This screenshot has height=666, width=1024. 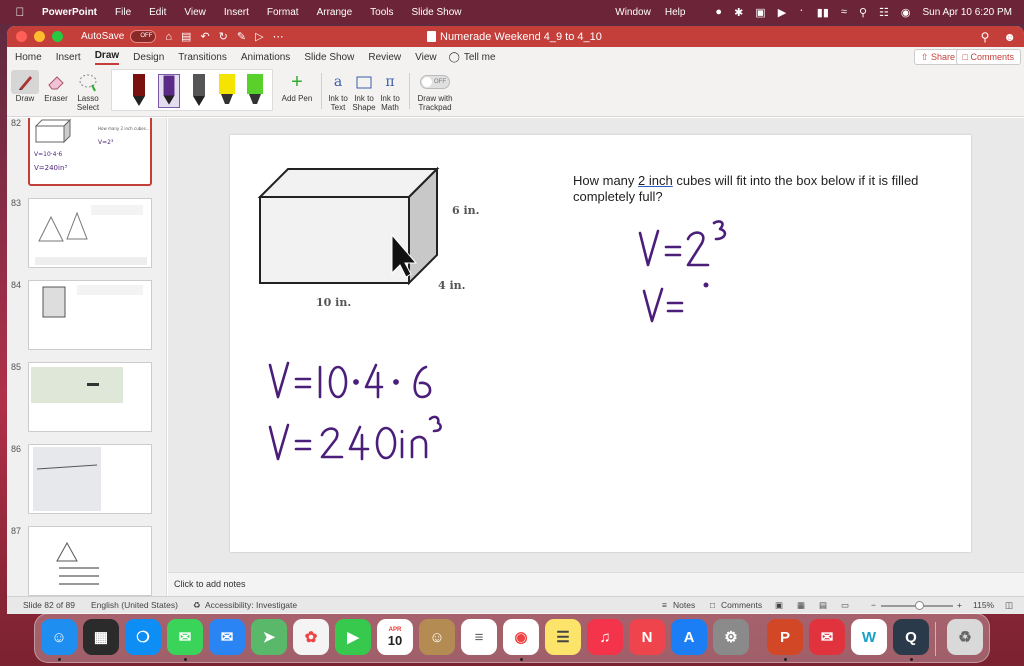 What do you see at coordinates (426, 57) in the screenshot?
I see `tab-view: View` at bounding box center [426, 57].